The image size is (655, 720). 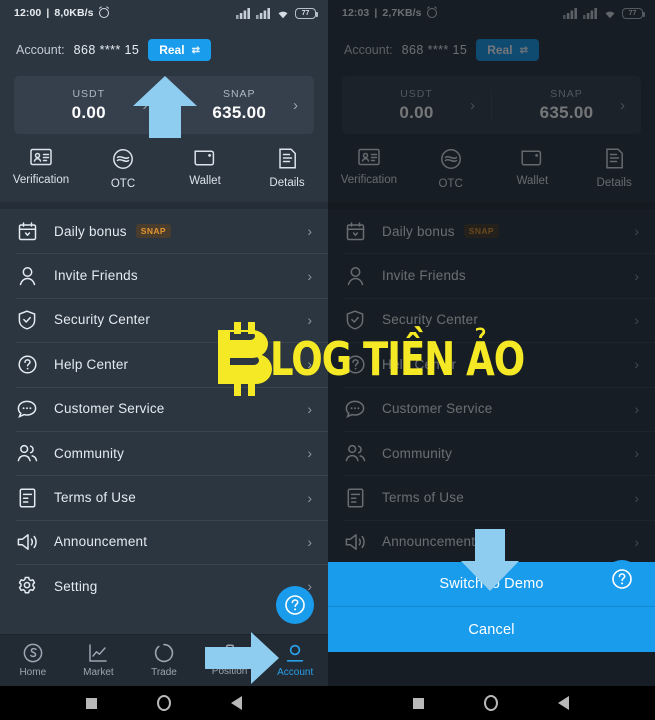 What do you see at coordinates (123, 184) in the screenshot?
I see `quick-action-label: OTC` at bounding box center [123, 184].